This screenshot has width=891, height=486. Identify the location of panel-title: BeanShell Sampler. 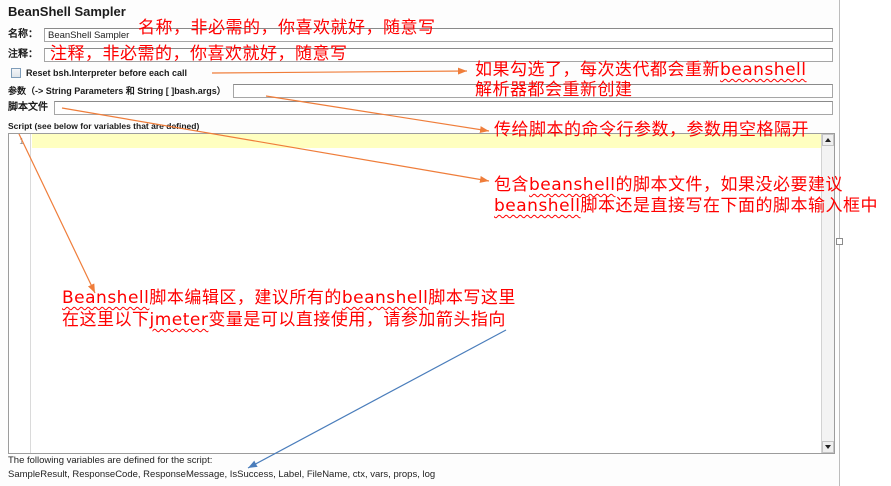
(67, 11).